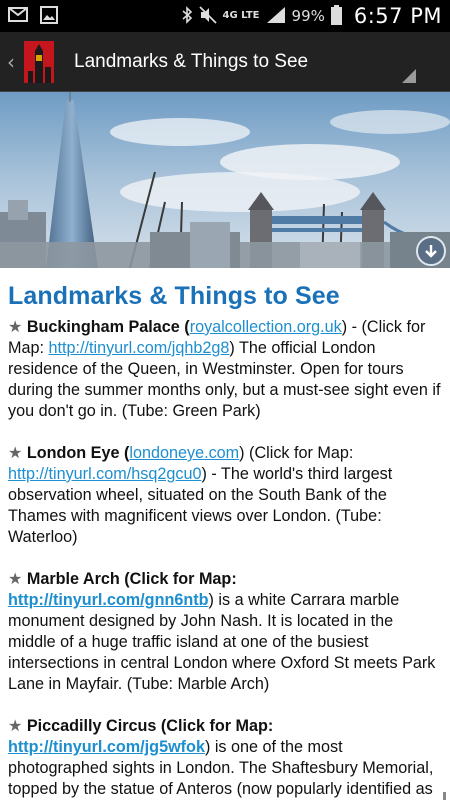  Describe the element at coordinates (308, 16) in the screenshot. I see `battery-percent: 99%` at that location.